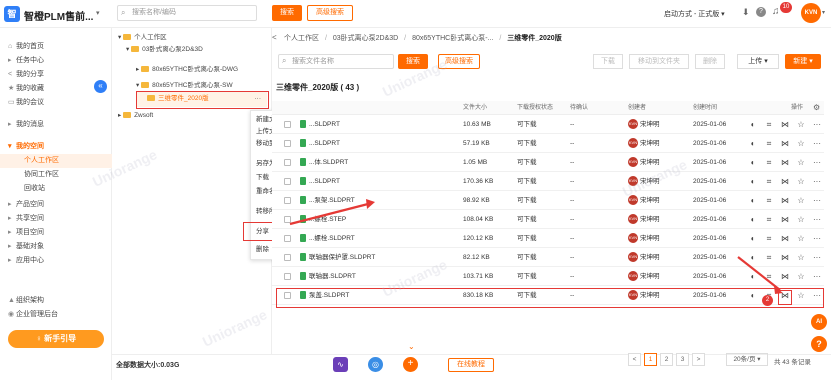  I want to click on online-tutorial-button: 在线教程, so click(471, 365).